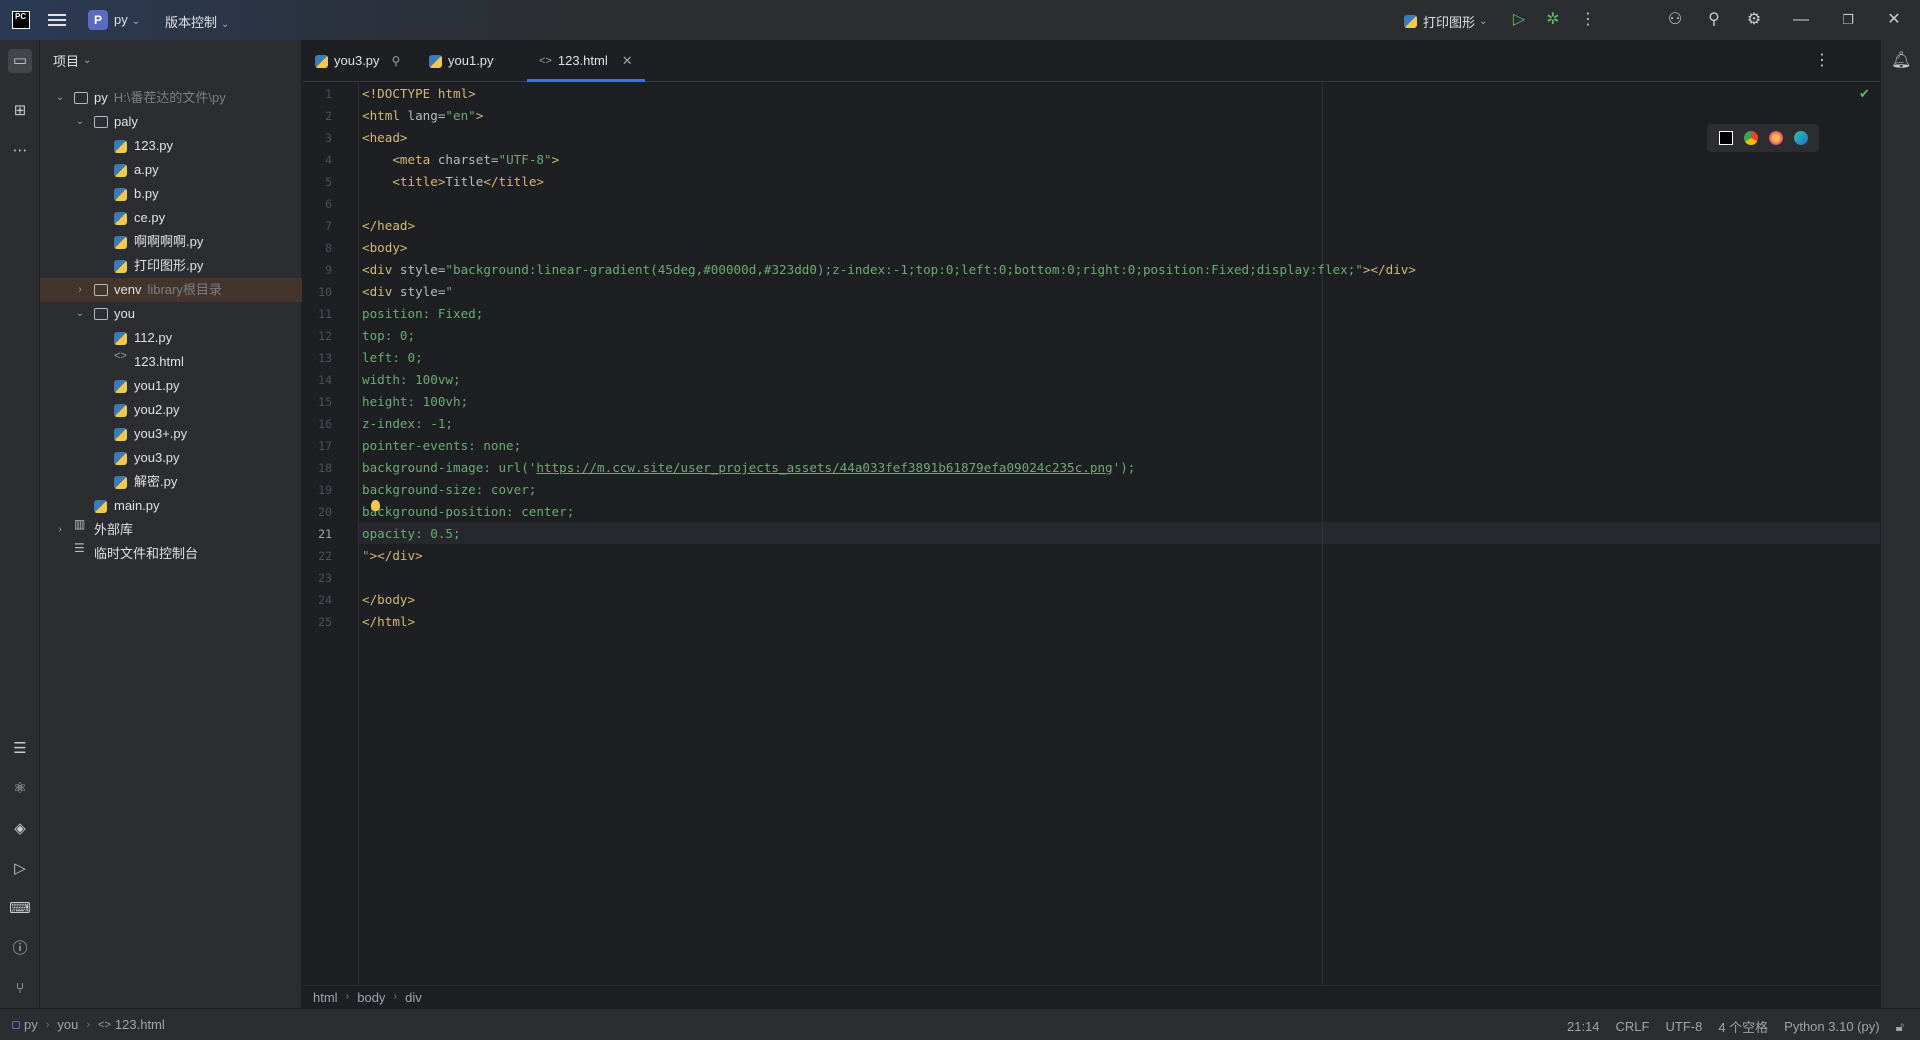  What do you see at coordinates (98, 20) in the screenshot?
I see `project-badge: P` at bounding box center [98, 20].